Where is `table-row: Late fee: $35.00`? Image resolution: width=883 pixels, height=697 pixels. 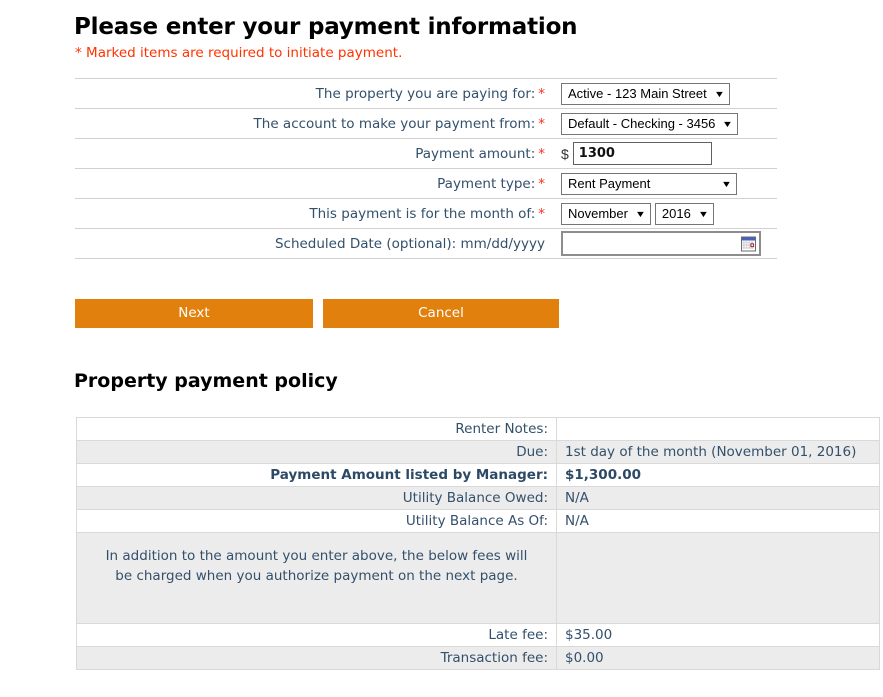
table-row: Late fee: $35.00 is located at coordinates (478, 635).